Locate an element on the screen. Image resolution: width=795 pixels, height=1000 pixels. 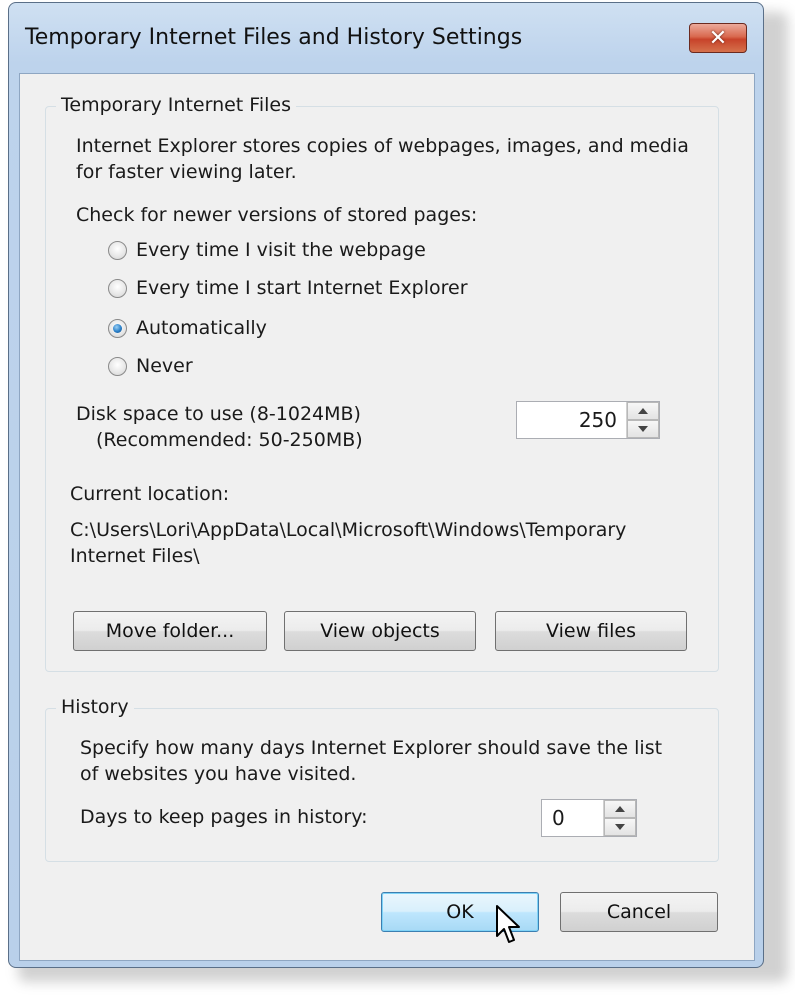
temp-files-description-line2: for faster viewing later. is located at coordinates (186, 172).